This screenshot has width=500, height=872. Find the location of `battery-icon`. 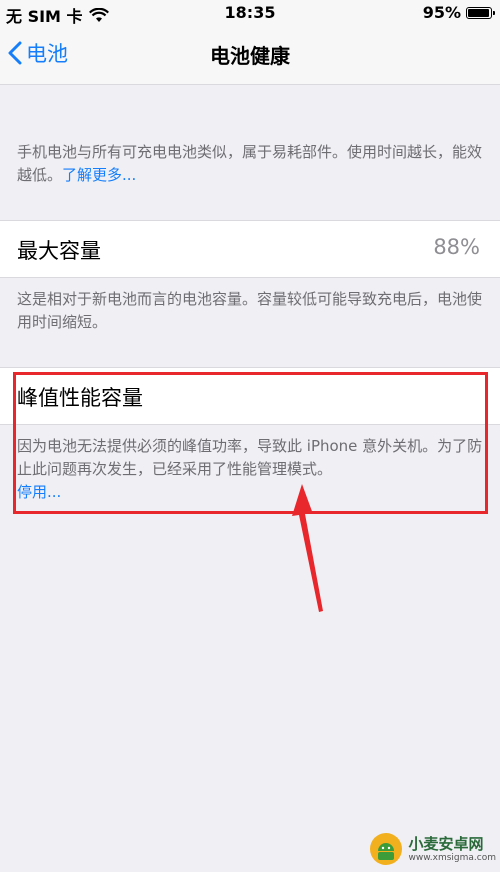

battery-icon is located at coordinates (480, 12).